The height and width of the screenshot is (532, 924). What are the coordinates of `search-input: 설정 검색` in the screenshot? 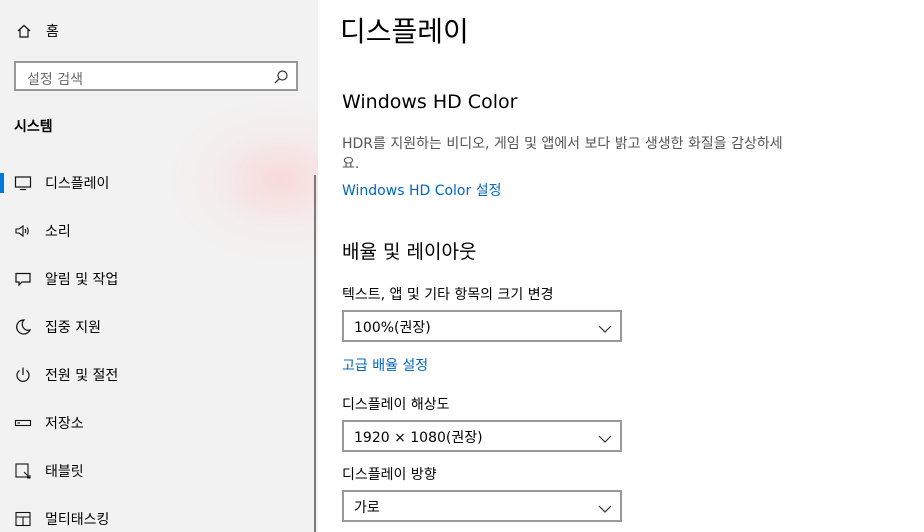 It's located at (156, 76).